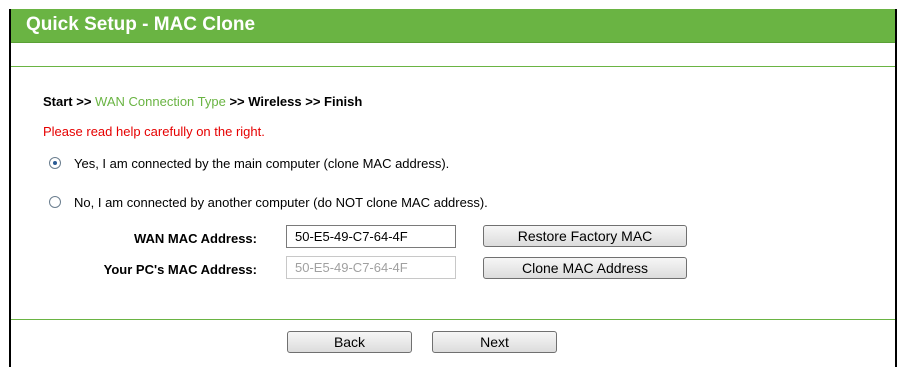  Describe the element at coordinates (585, 236) in the screenshot. I see `restore-factory-mac-button: Restore Factory MAC` at that location.